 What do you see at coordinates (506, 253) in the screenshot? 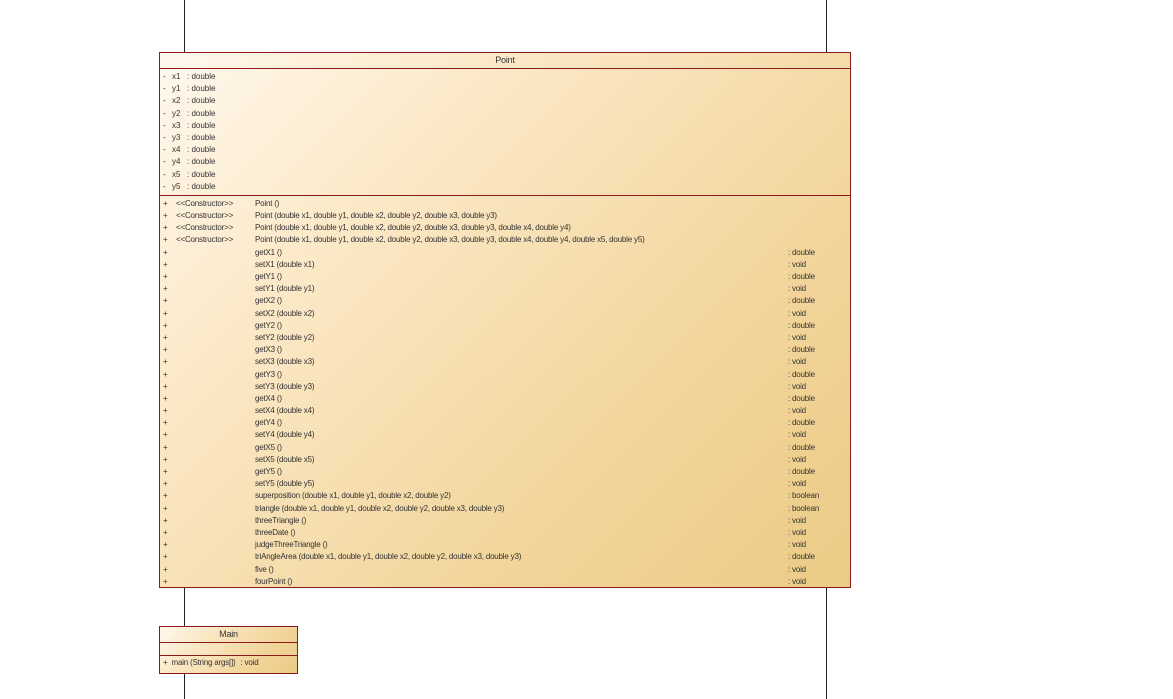
I see `operation-row: + getX1 (): double` at bounding box center [506, 253].